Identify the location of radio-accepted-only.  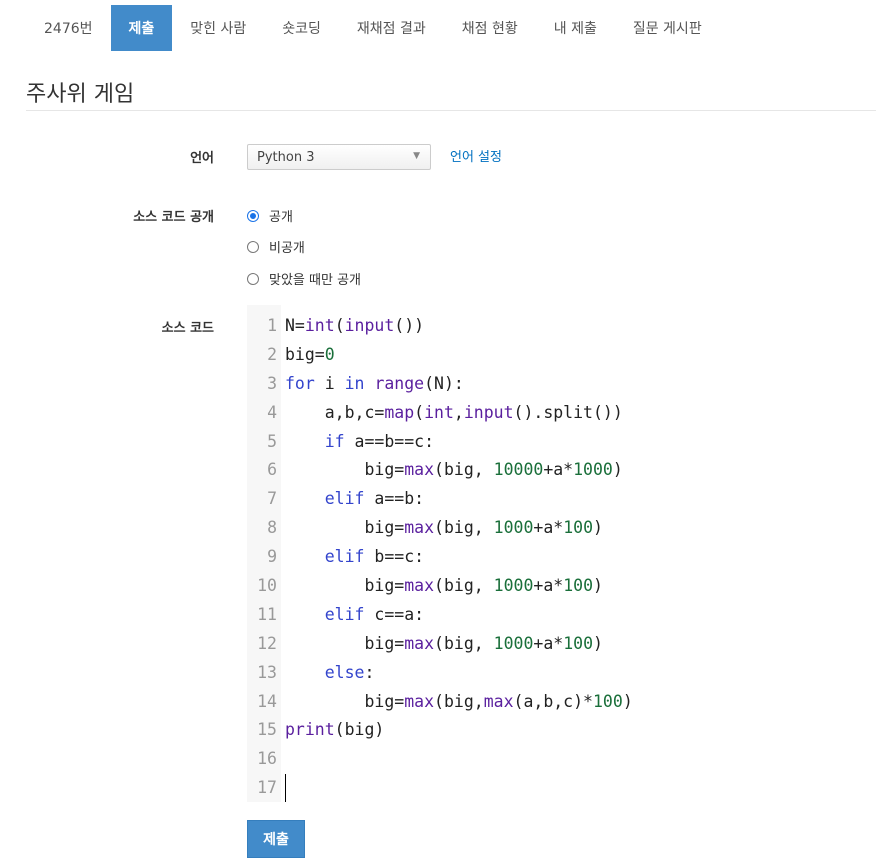
(253, 278).